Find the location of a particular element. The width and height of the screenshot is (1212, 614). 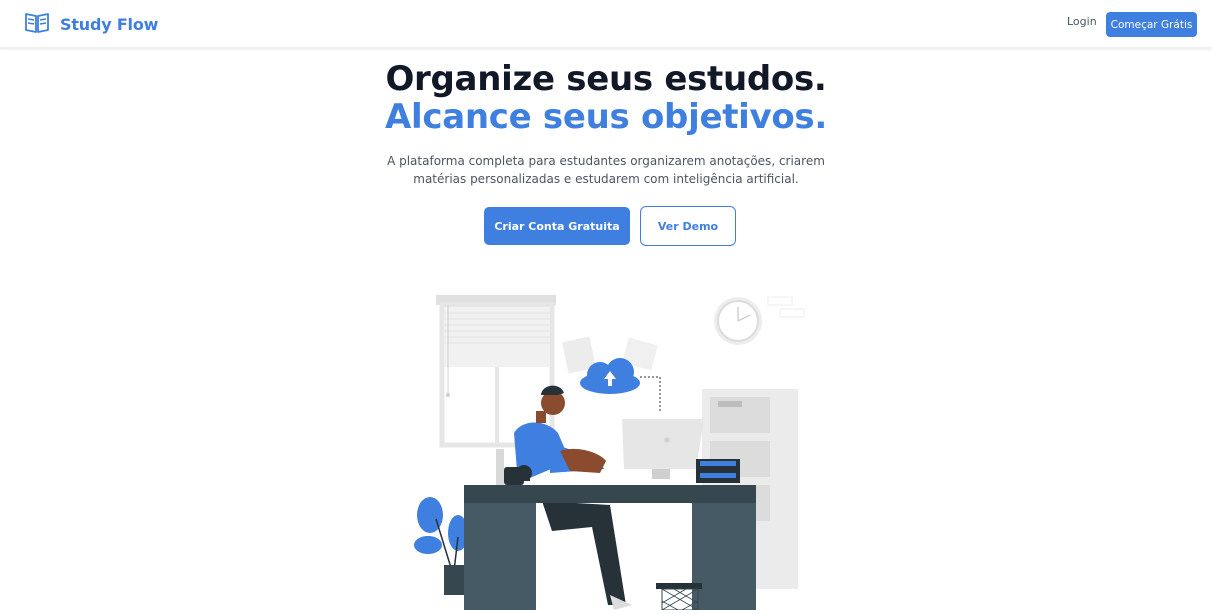

brand-logo-link: Study Flow is located at coordinates (91, 24).